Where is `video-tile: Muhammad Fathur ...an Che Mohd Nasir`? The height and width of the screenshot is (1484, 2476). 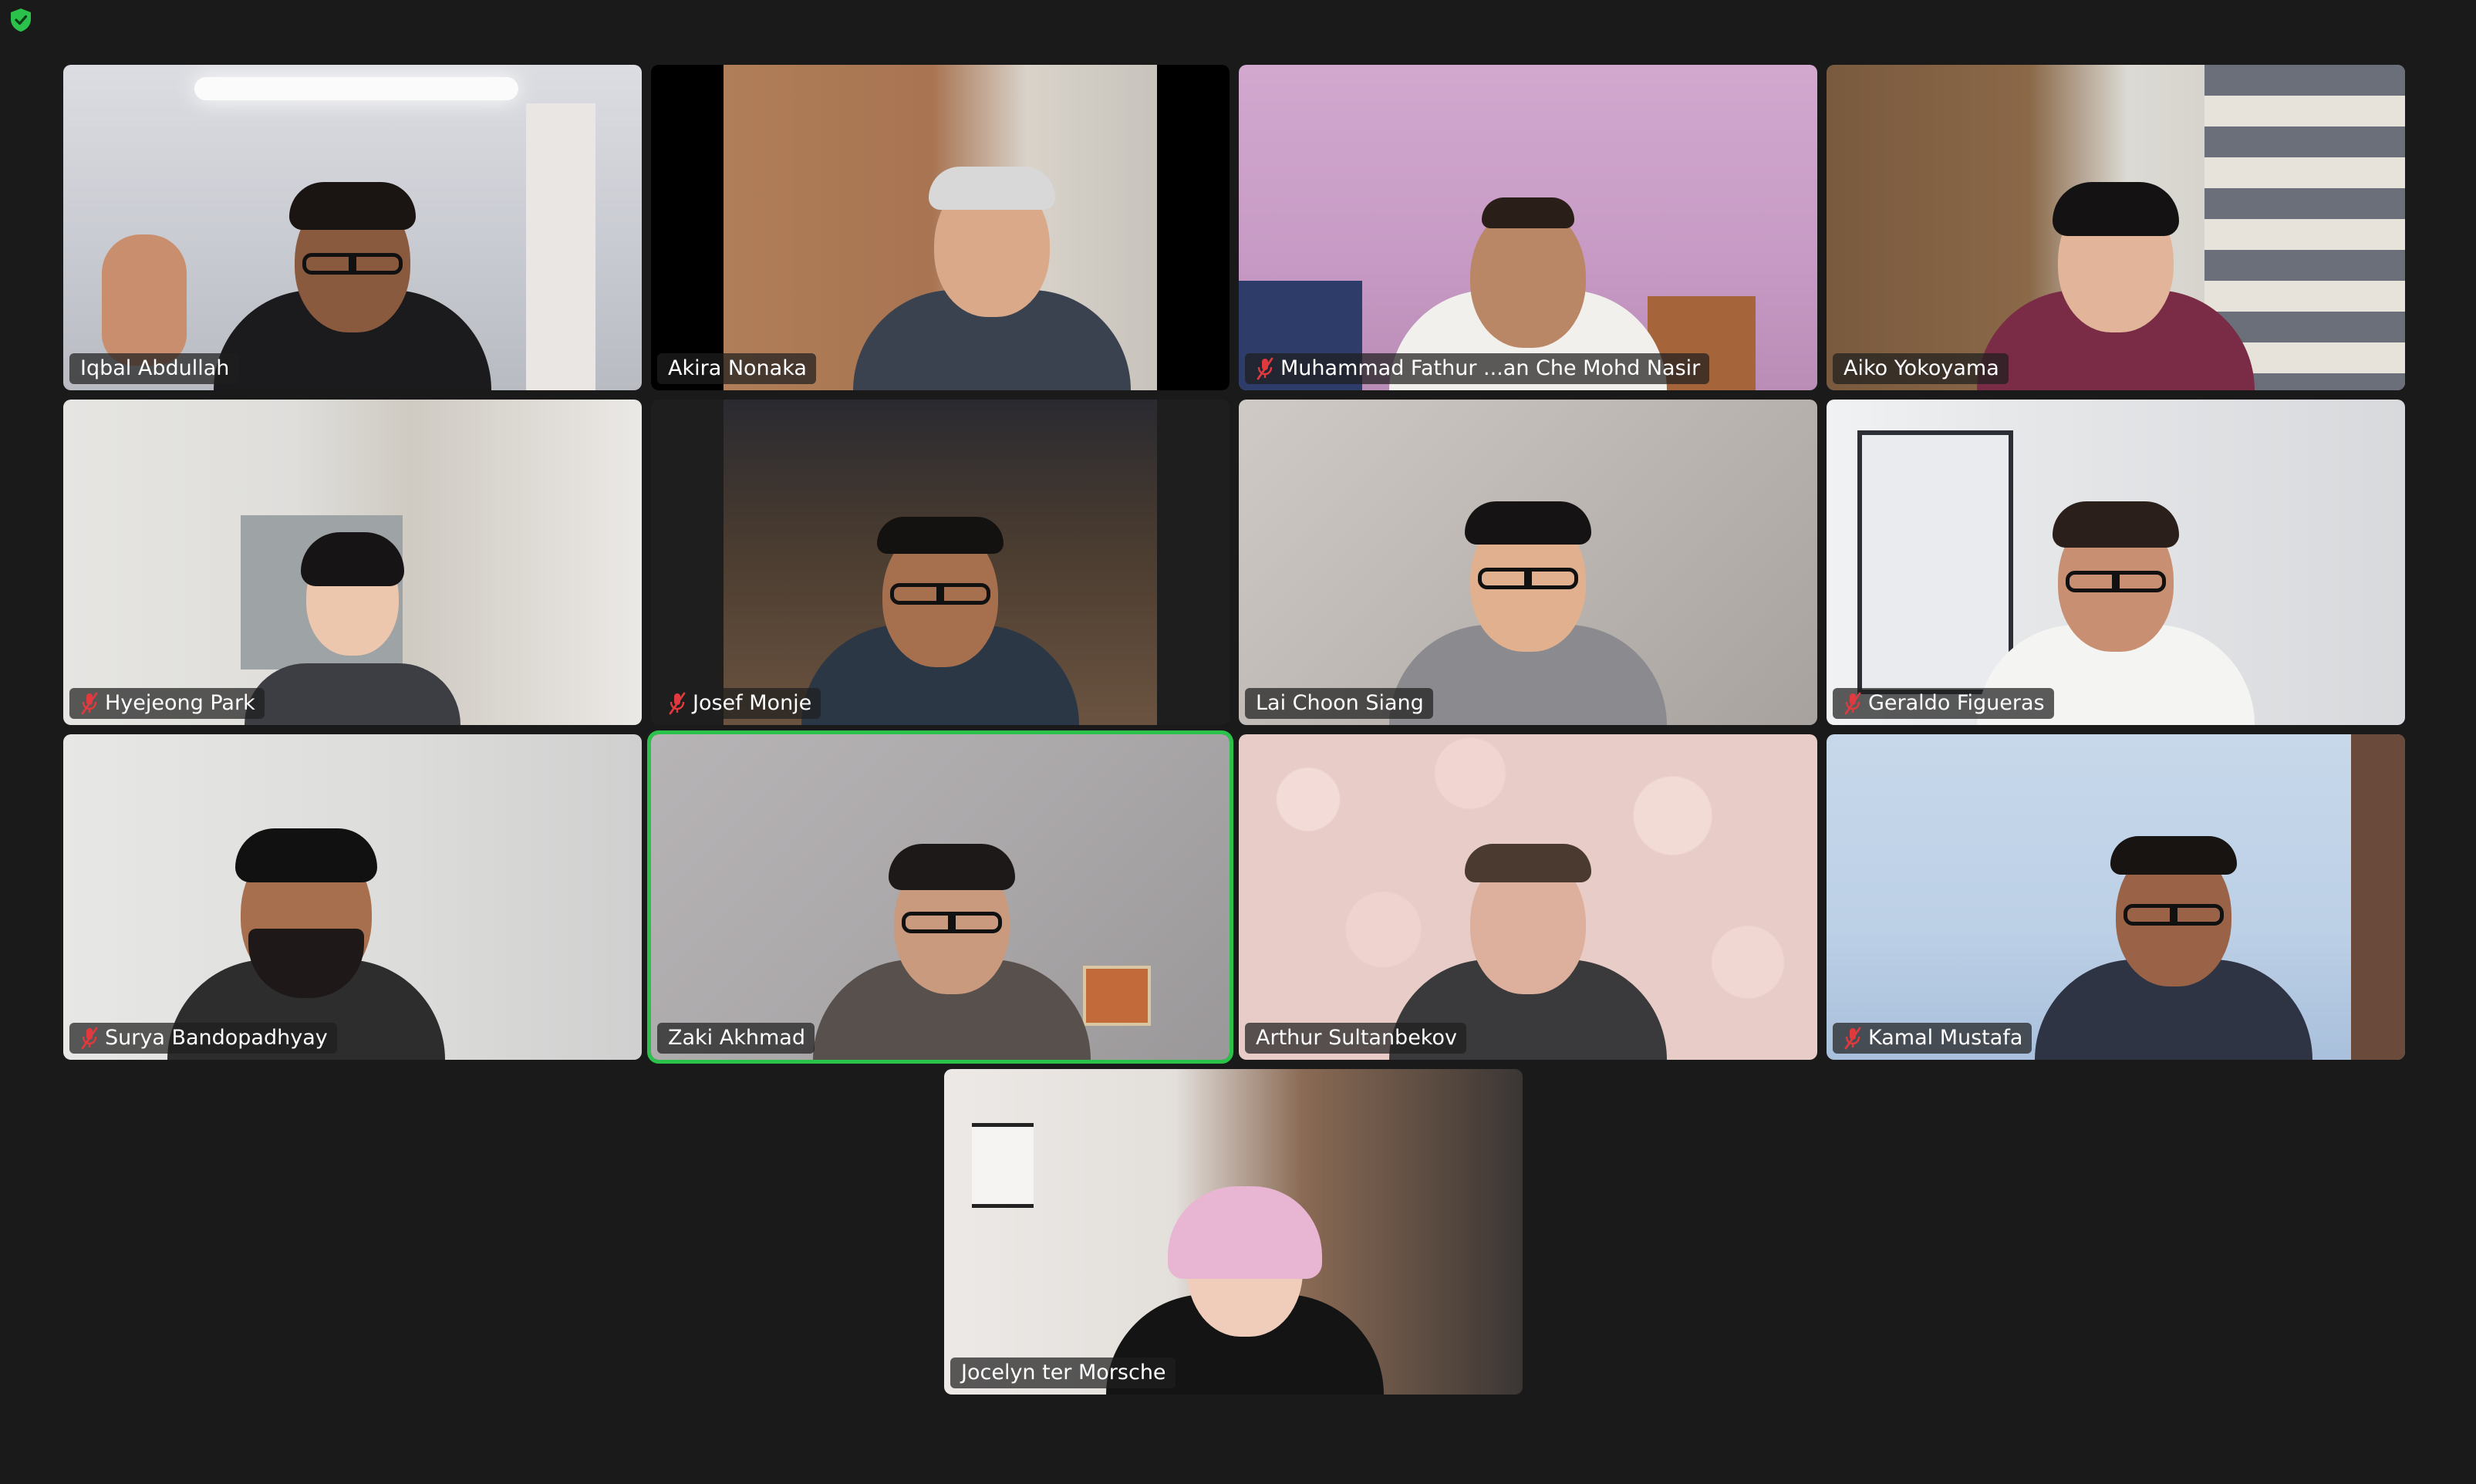 video-tile: Muhammad Fathur ...an Che Mohd Nasir is located at coordinates (1528, 228).